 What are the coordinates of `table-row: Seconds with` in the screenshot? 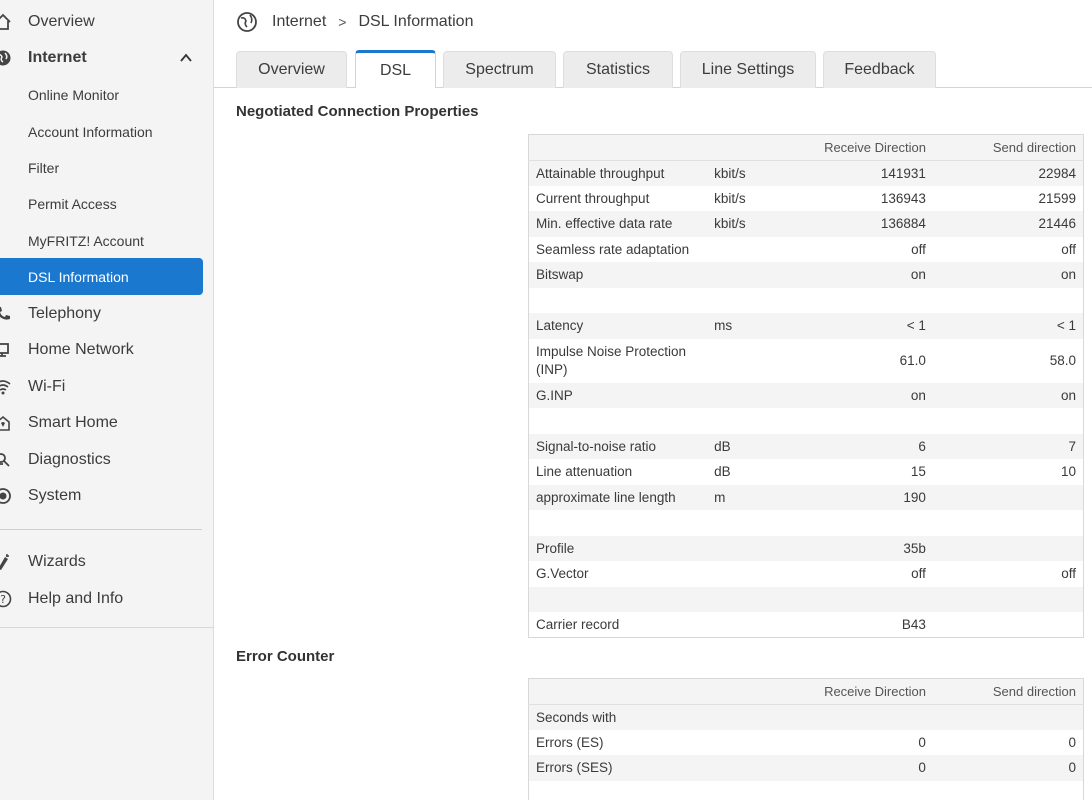 It's located at (806, 717).